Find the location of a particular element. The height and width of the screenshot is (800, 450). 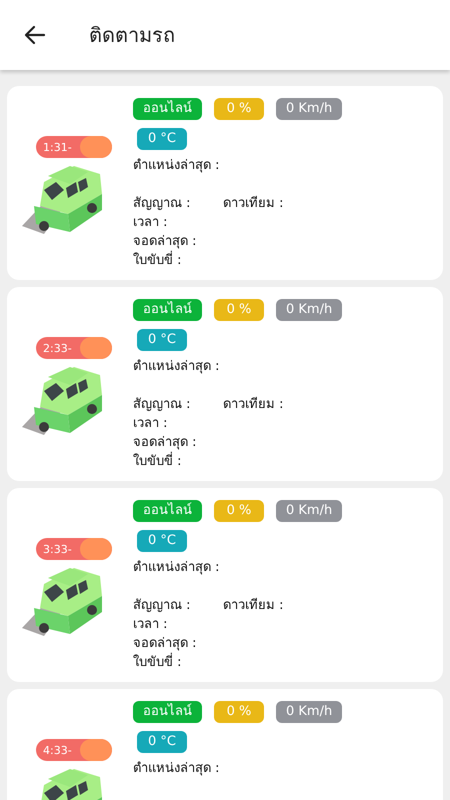

plate-number: 1:31- is located at coordinates (57, 147).